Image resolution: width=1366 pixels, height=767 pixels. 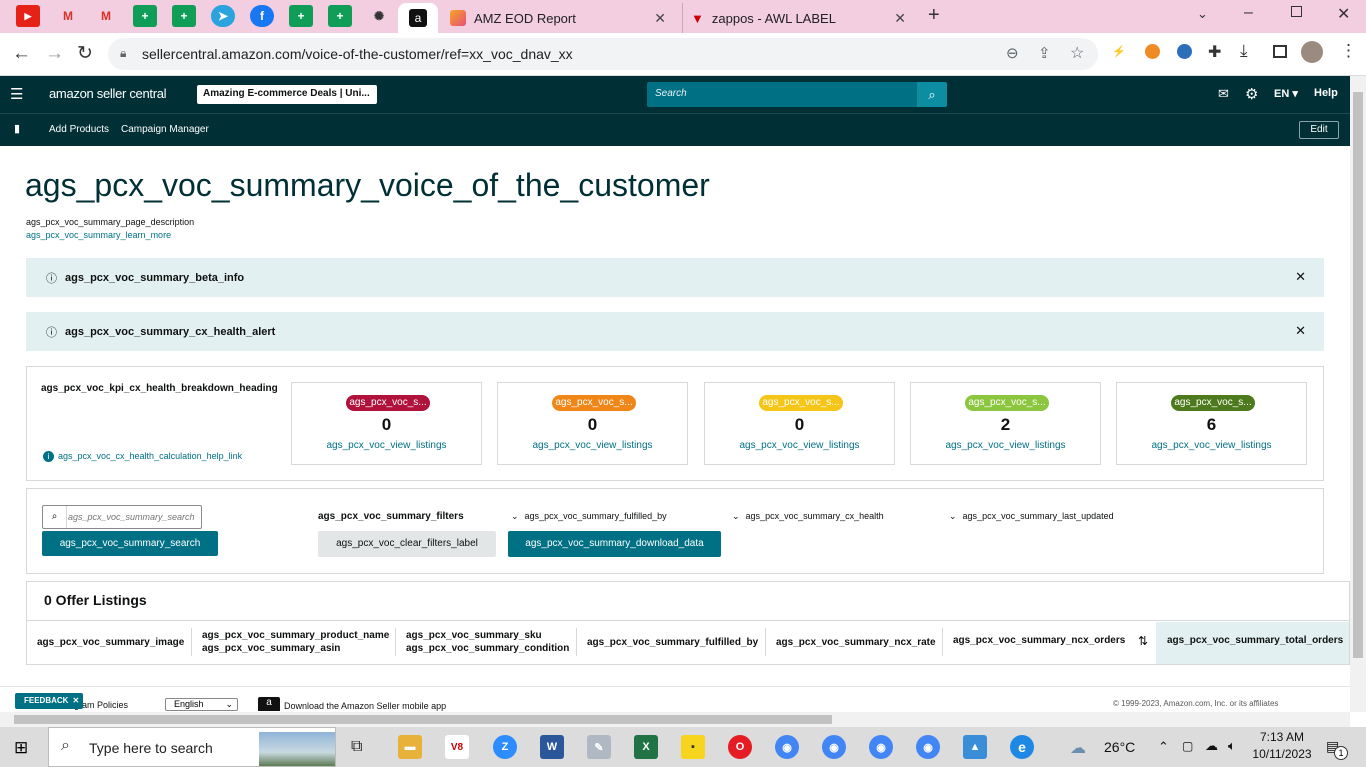 What do you see at coordinates (856, 642) in the screenshot?
I see `column-header-ncx-rate: ags_pcx_voc_summary_ncx_rate` at bounding box center [856, 642].